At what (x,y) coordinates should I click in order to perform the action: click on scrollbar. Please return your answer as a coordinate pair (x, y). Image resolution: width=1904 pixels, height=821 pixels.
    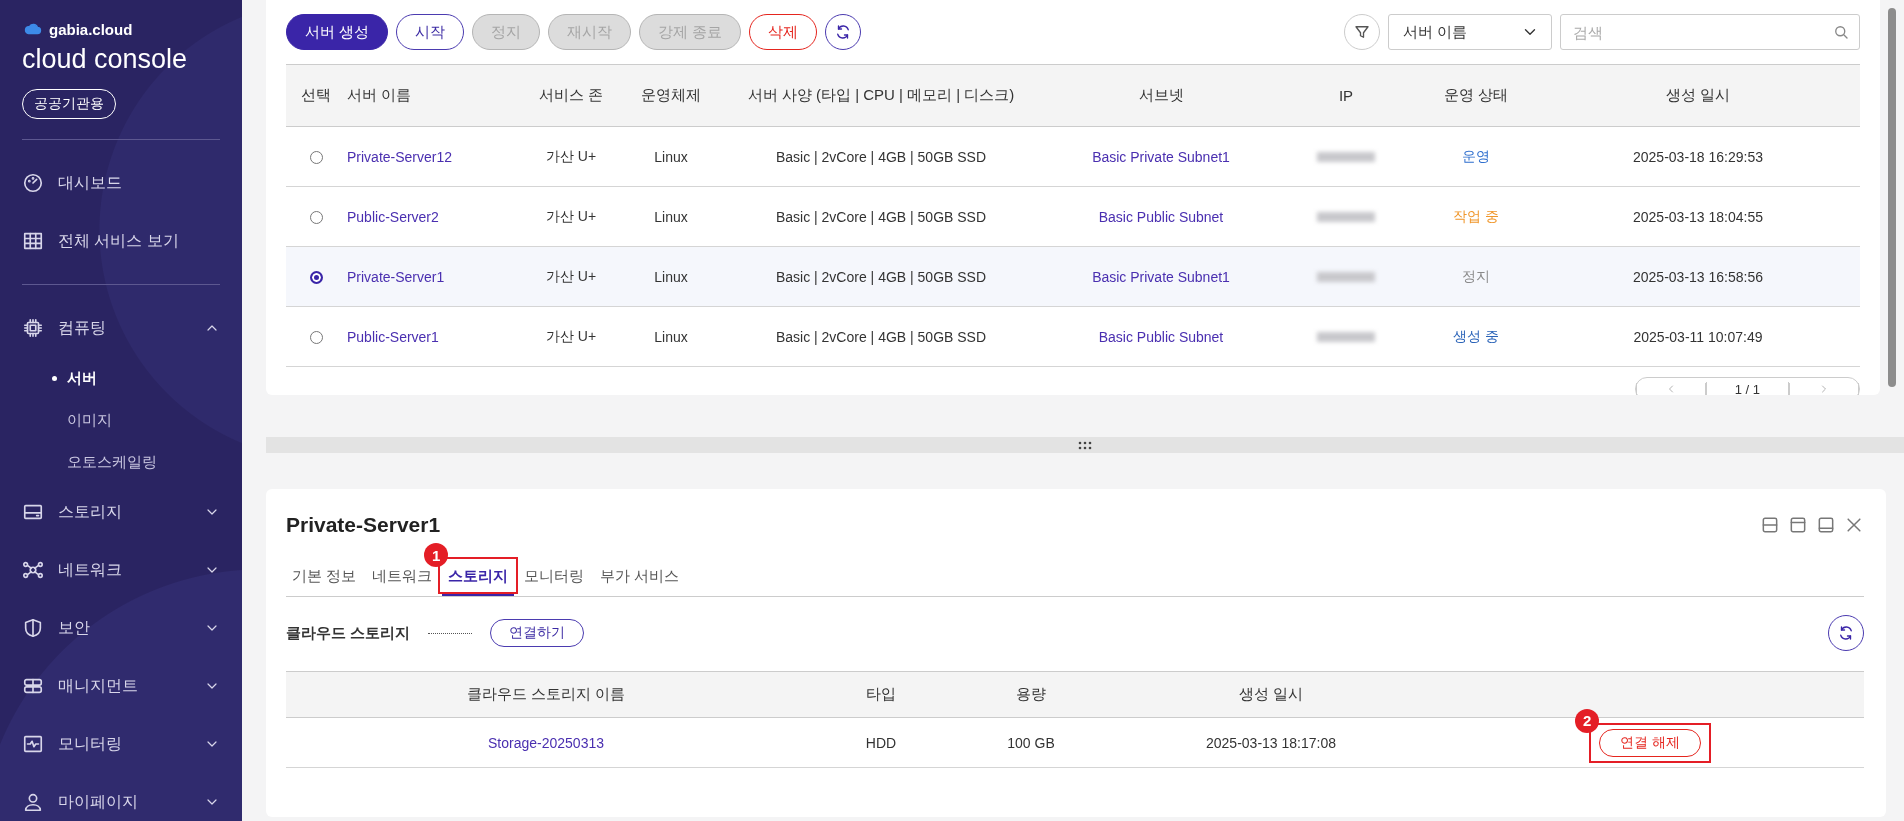
    Looking at the image, I should click on (1892, 197).